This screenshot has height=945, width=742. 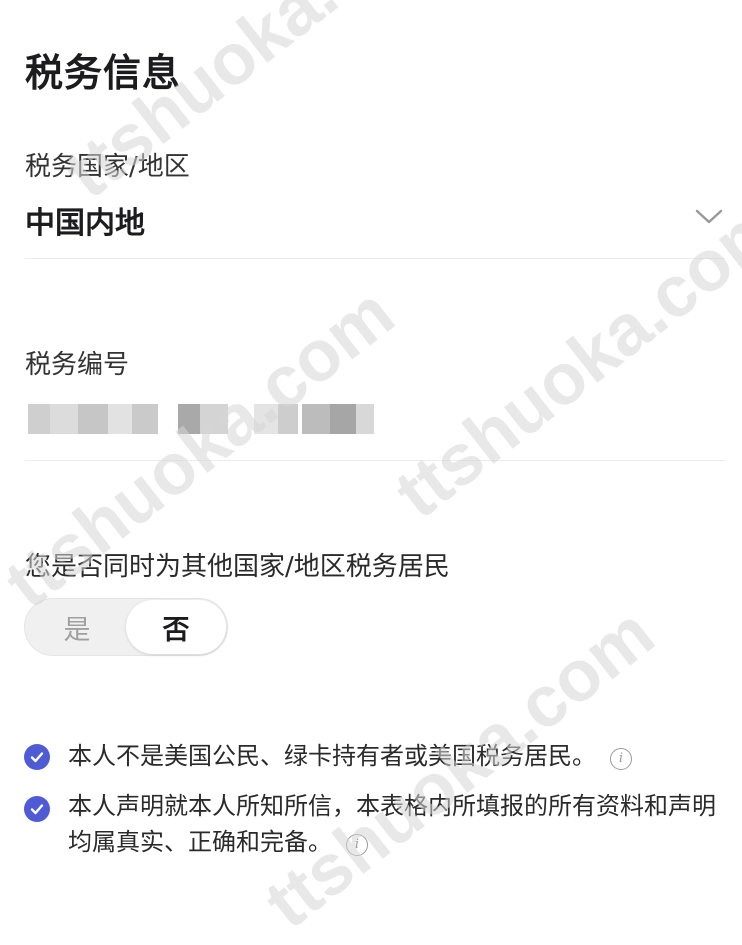 What do you see at coordinates (176, 627) in the screenshot?
I see `toggle-option-no: 否` at bounding box center [176, 627].